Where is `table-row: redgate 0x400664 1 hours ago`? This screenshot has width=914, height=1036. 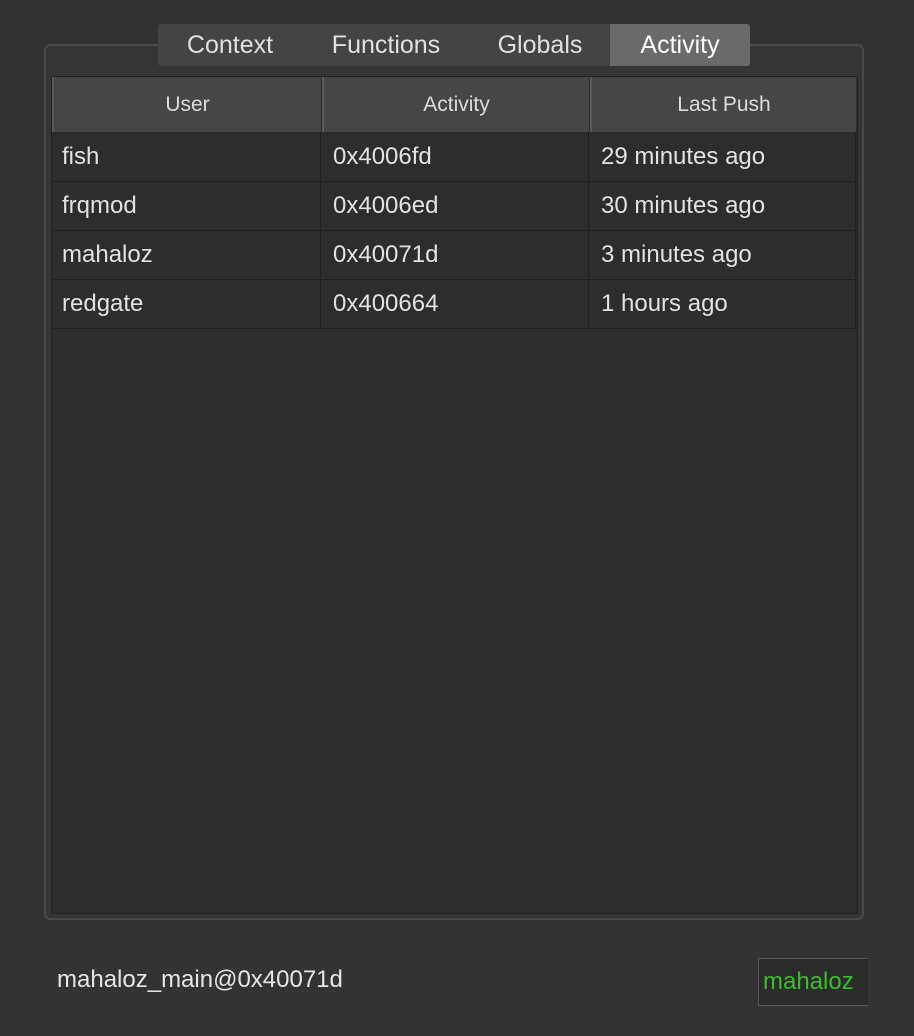 table-row: redgate 0x400664 1 hours ago is located at coordinates (454, 304).